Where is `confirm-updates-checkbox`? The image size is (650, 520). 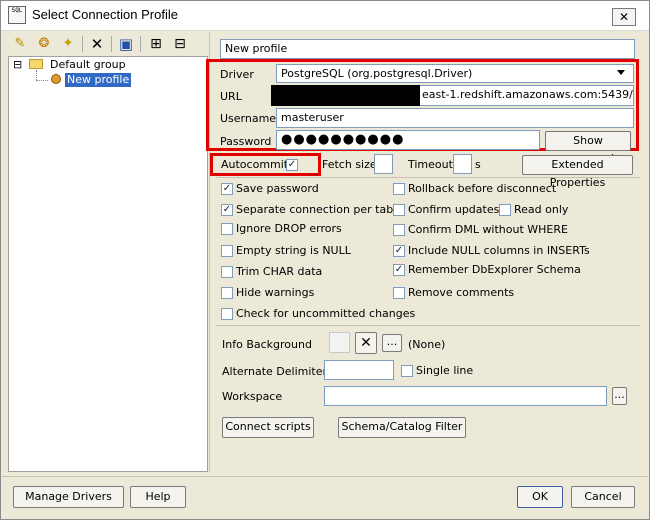 confirm-updates-checkbox is located at coordinates (399, 210).